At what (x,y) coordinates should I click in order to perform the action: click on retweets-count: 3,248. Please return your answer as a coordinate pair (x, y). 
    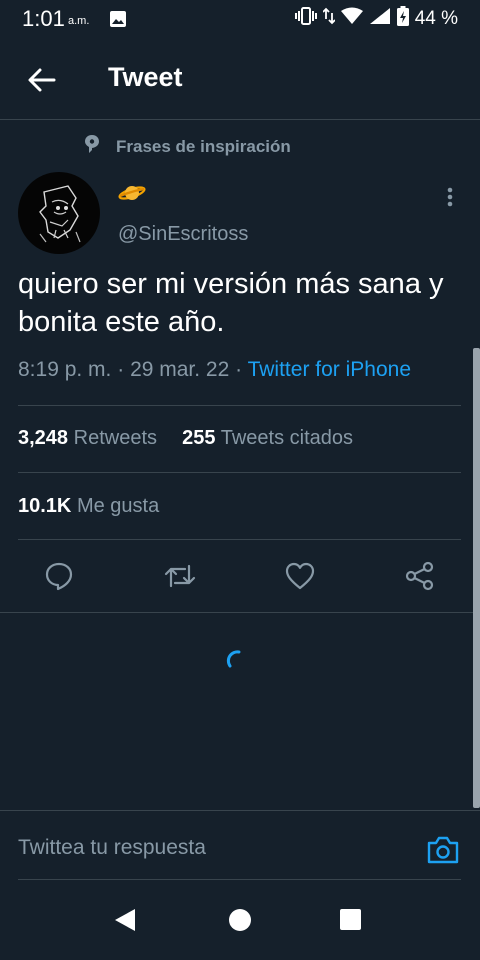
    Looking at the image, I should click on (43, 438).